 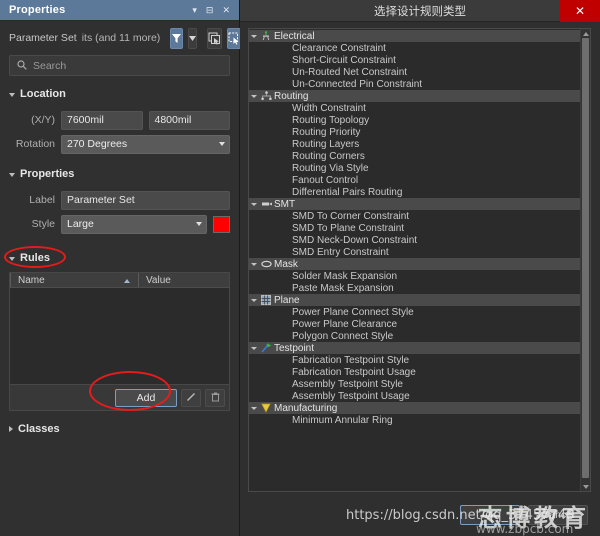 I want to click on tree-item: Fabrication Testpoint Usage, so click(x=414, y=372).